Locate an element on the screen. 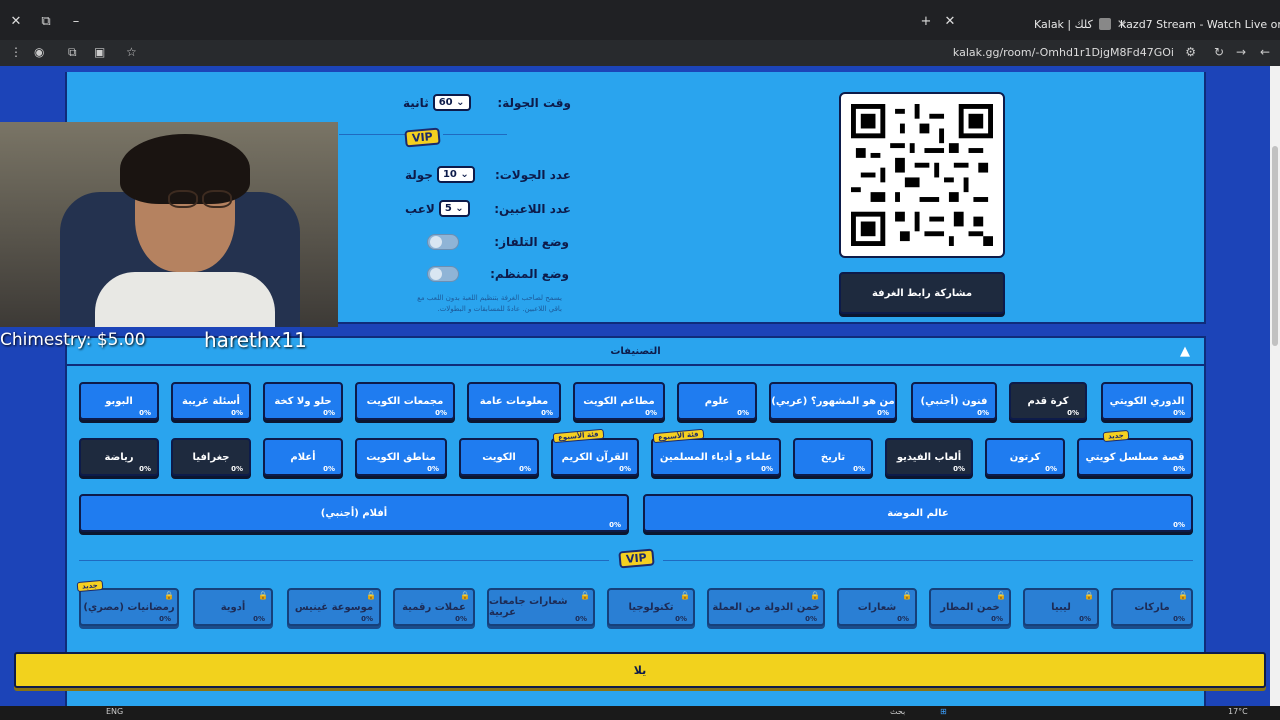 This screenshot has height=720, width=1280. tab-title: kazd7 Stream - Watch Live on is located at coordinates (1200, 24).